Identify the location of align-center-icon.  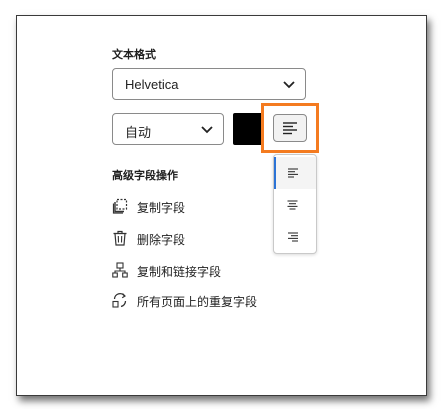
(292, 205).